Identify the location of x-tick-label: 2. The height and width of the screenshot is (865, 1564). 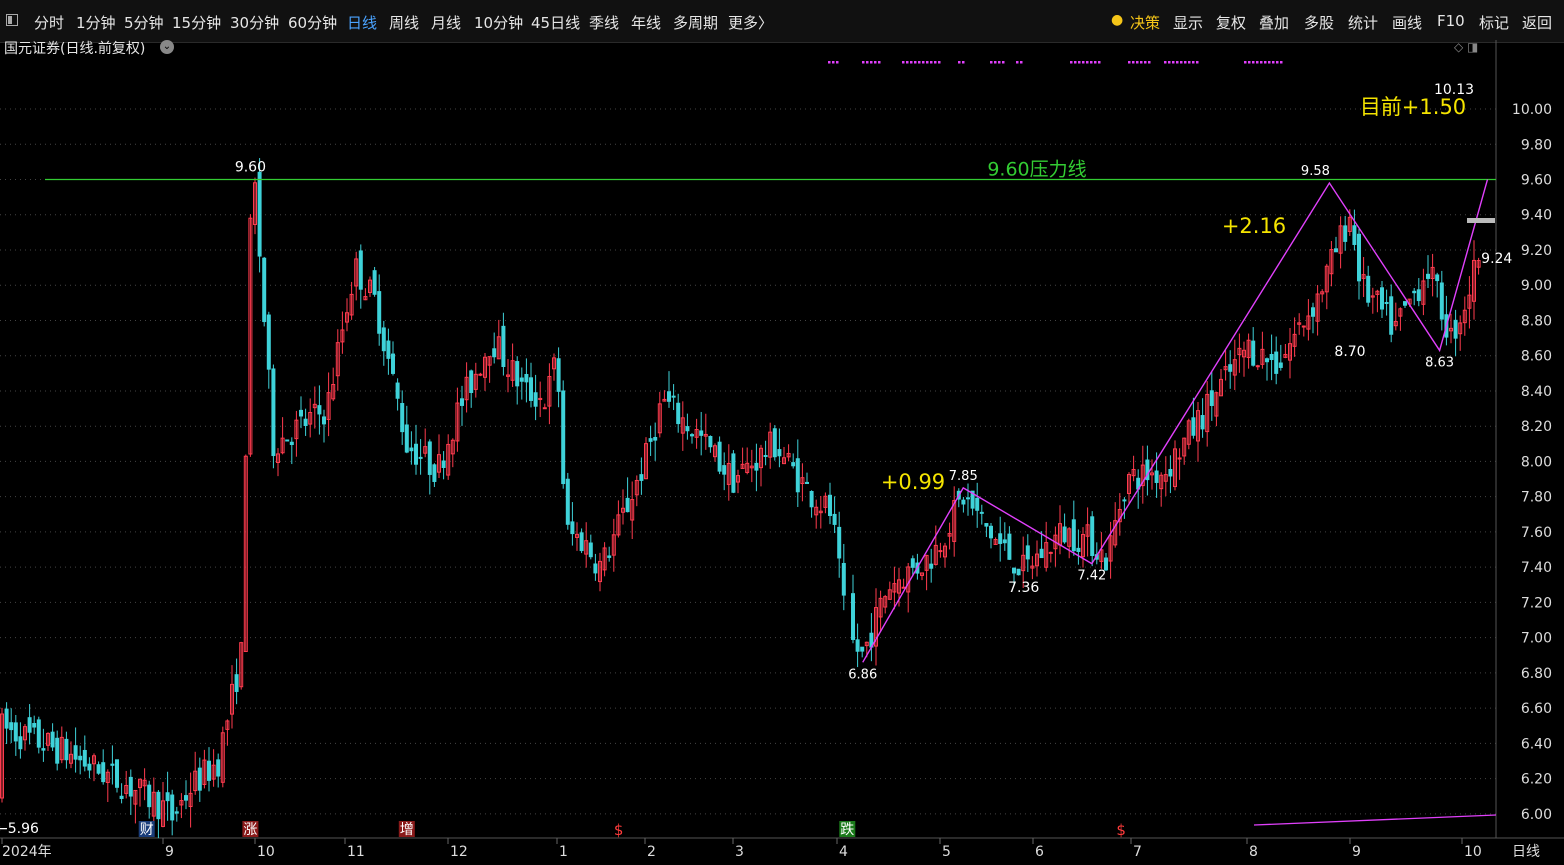
(651, 852).